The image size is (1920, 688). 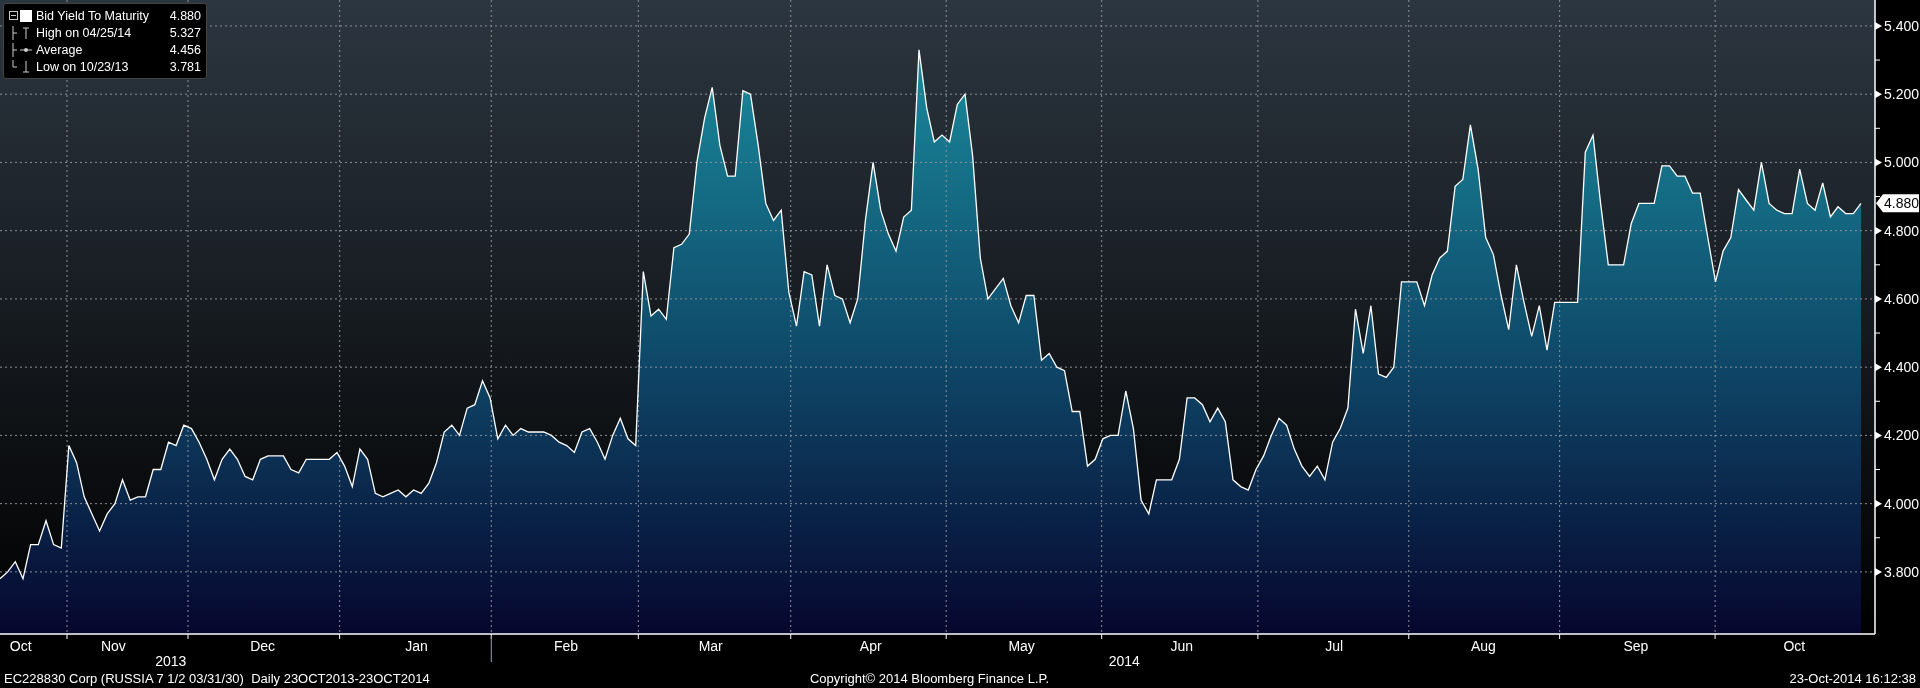 I want to click on y-tick-label: 4.000, so click(x=1902, y=503).